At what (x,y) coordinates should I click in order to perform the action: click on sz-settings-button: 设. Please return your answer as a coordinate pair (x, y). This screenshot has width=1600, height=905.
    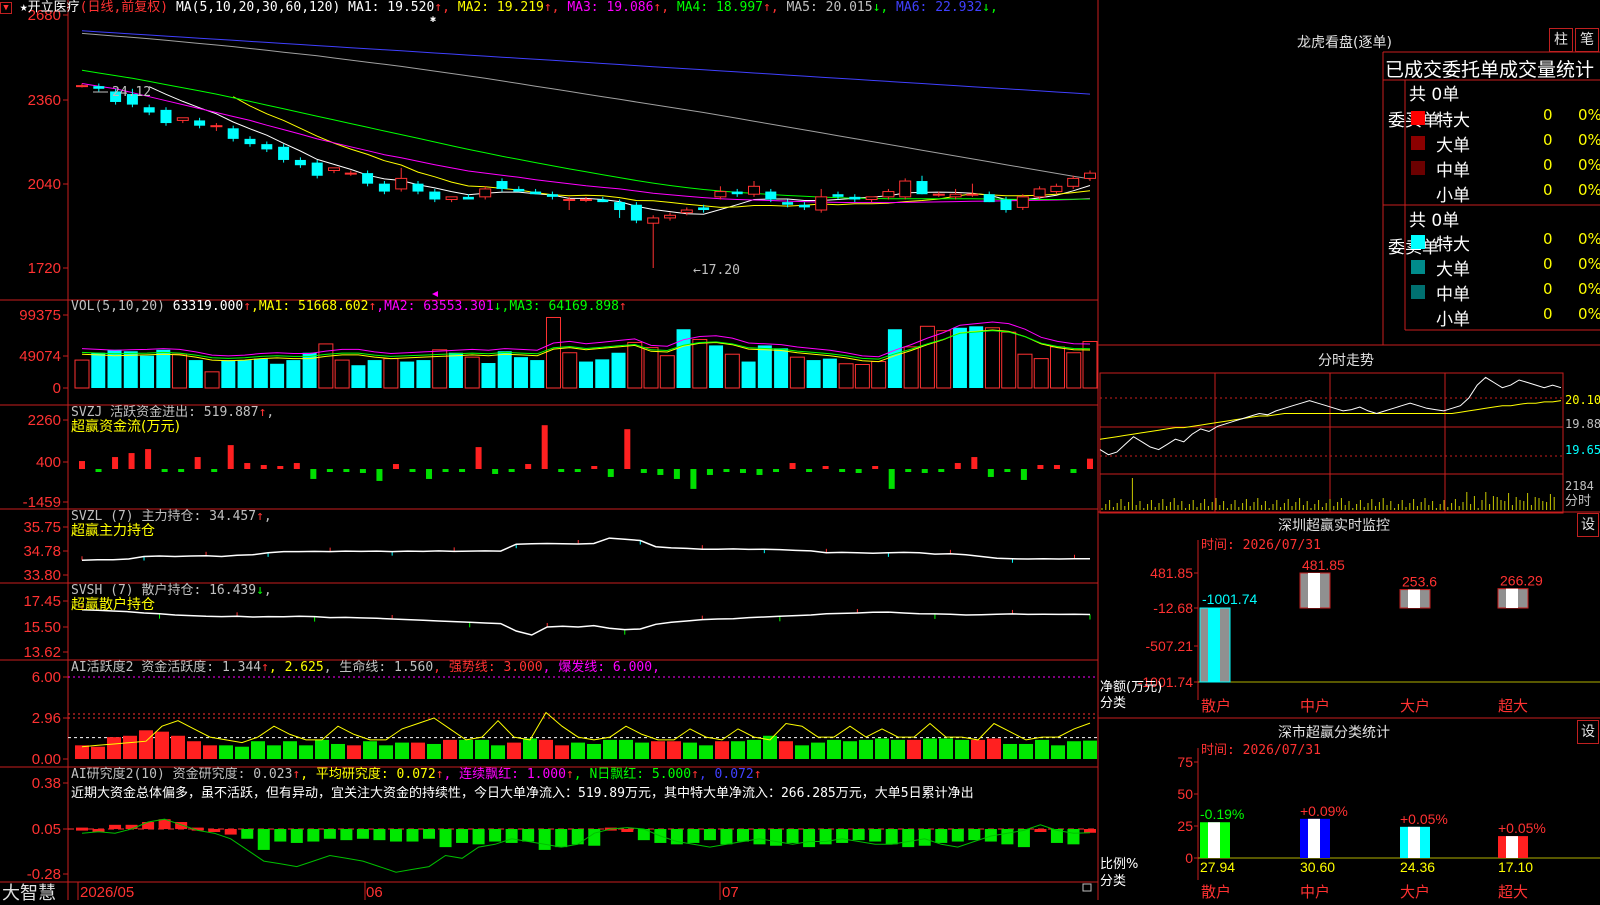
    Looking at the image, I should click on (1588, 525).